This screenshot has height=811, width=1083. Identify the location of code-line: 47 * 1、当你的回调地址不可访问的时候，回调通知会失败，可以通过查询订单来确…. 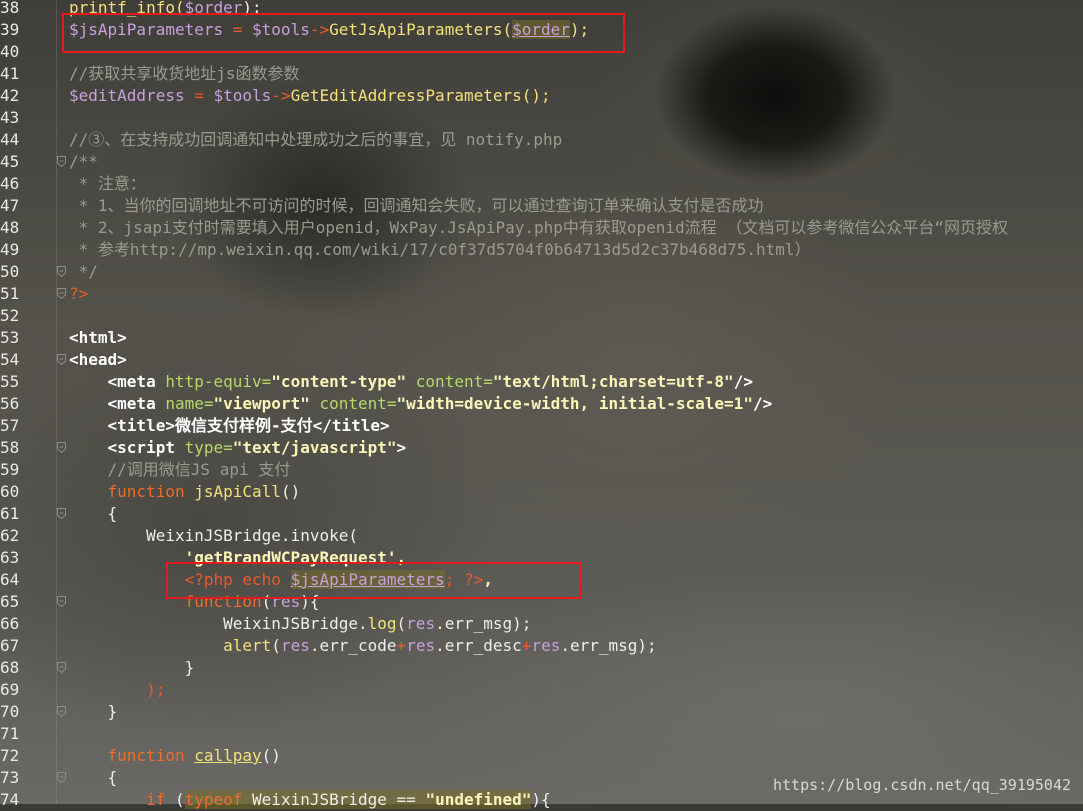
(541, 206).